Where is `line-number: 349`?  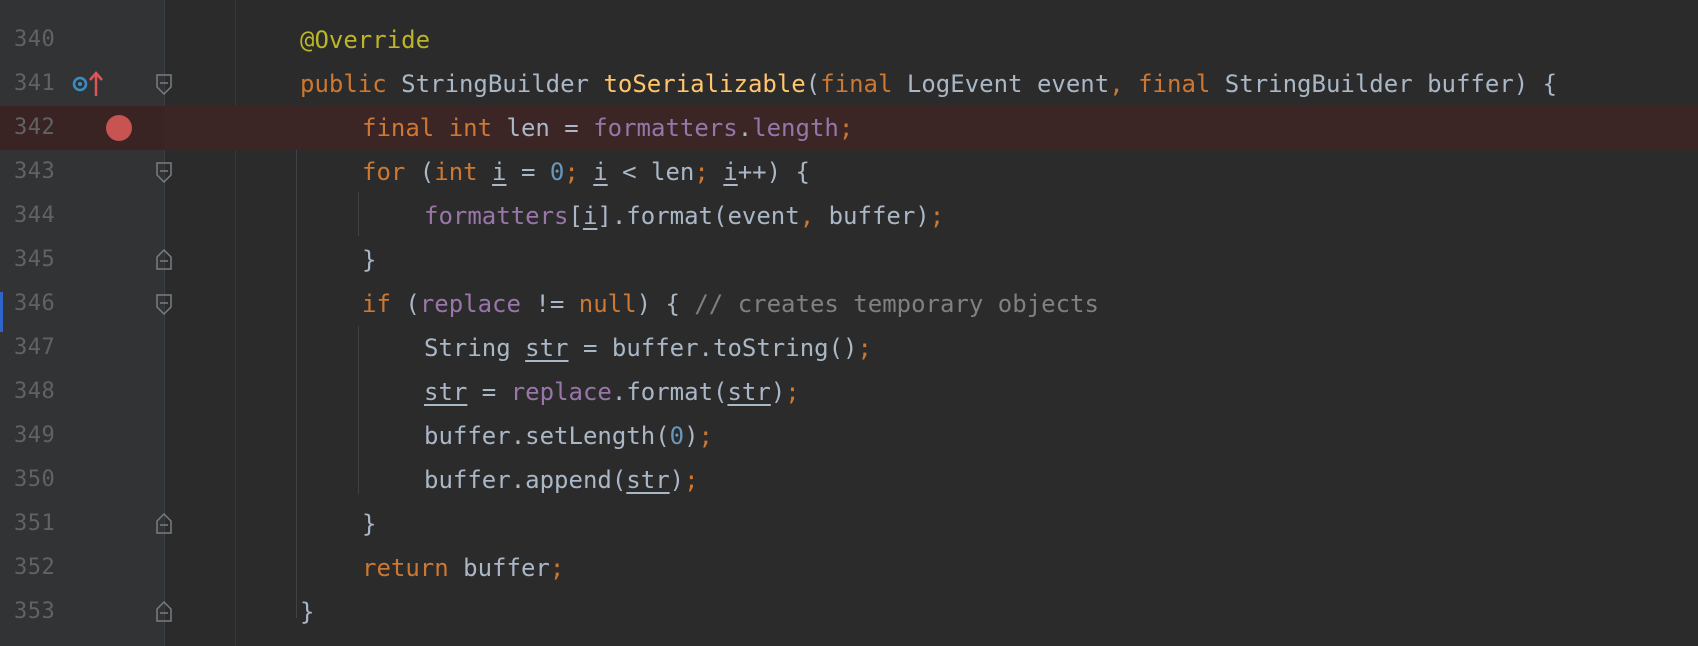
line-number: 349 is located at coordinates (35, 435).